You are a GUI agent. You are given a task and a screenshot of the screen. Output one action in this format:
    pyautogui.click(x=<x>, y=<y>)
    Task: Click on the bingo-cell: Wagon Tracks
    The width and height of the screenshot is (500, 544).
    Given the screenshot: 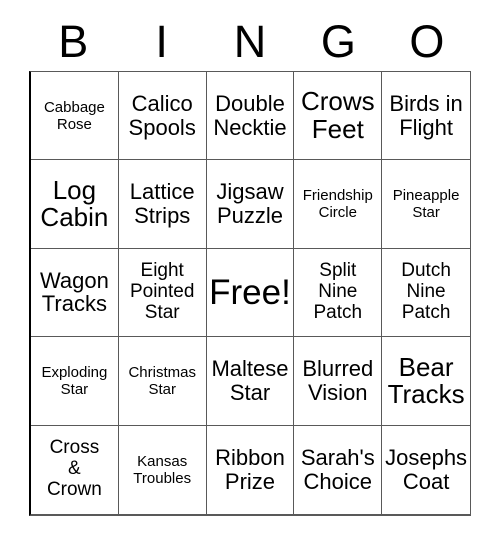 What is the action you would take?
    pyautogui.click(x=75, y=293)
    